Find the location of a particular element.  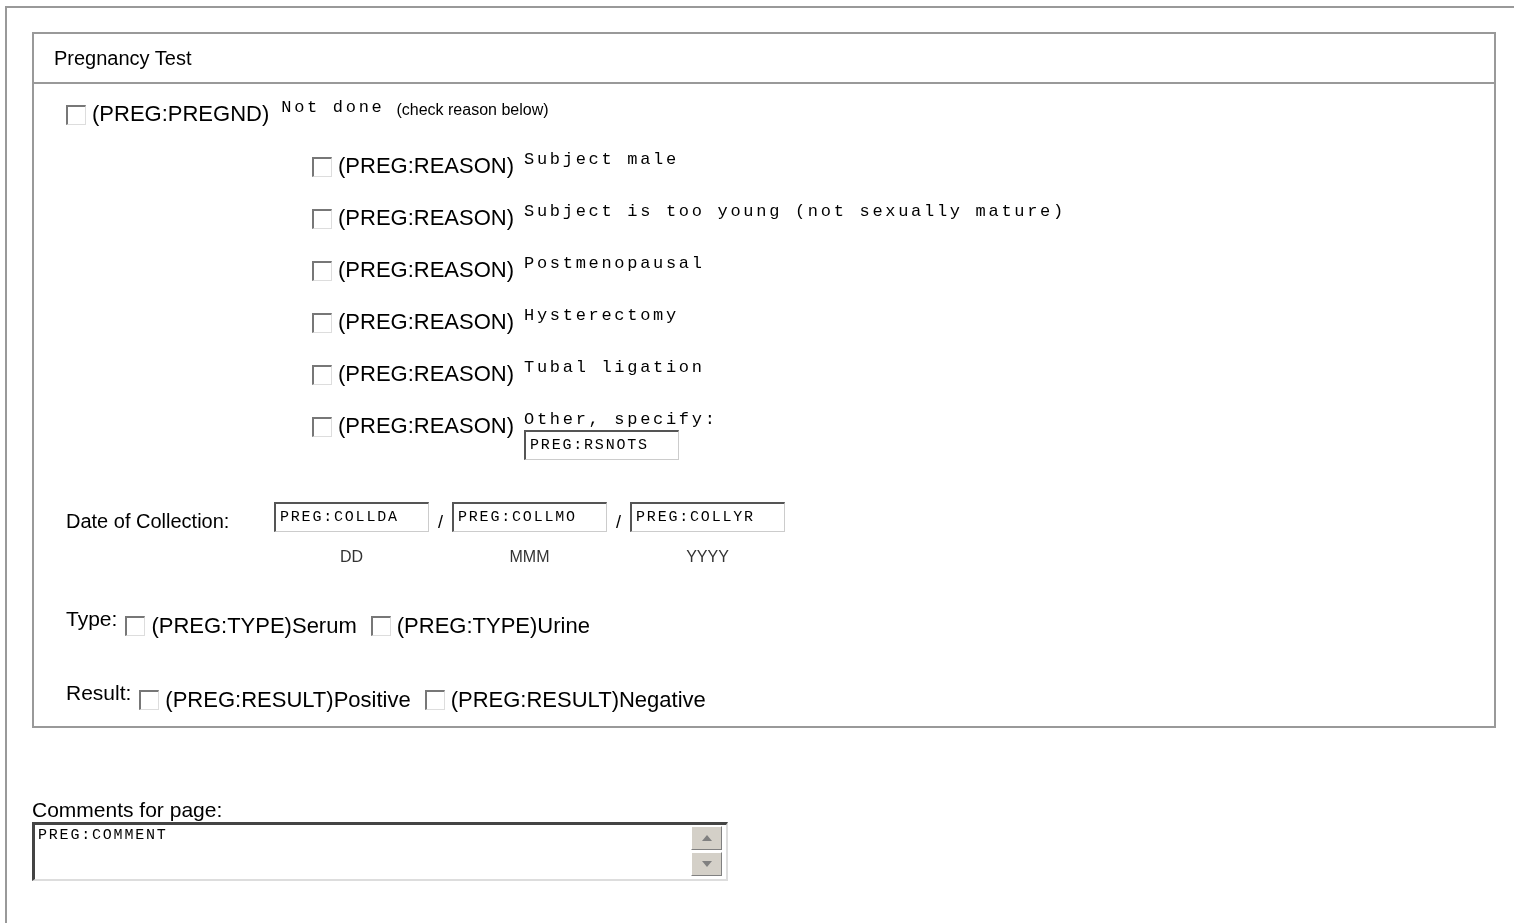

date-field: PREG:COLLDA is located at coordinates (351, 517).